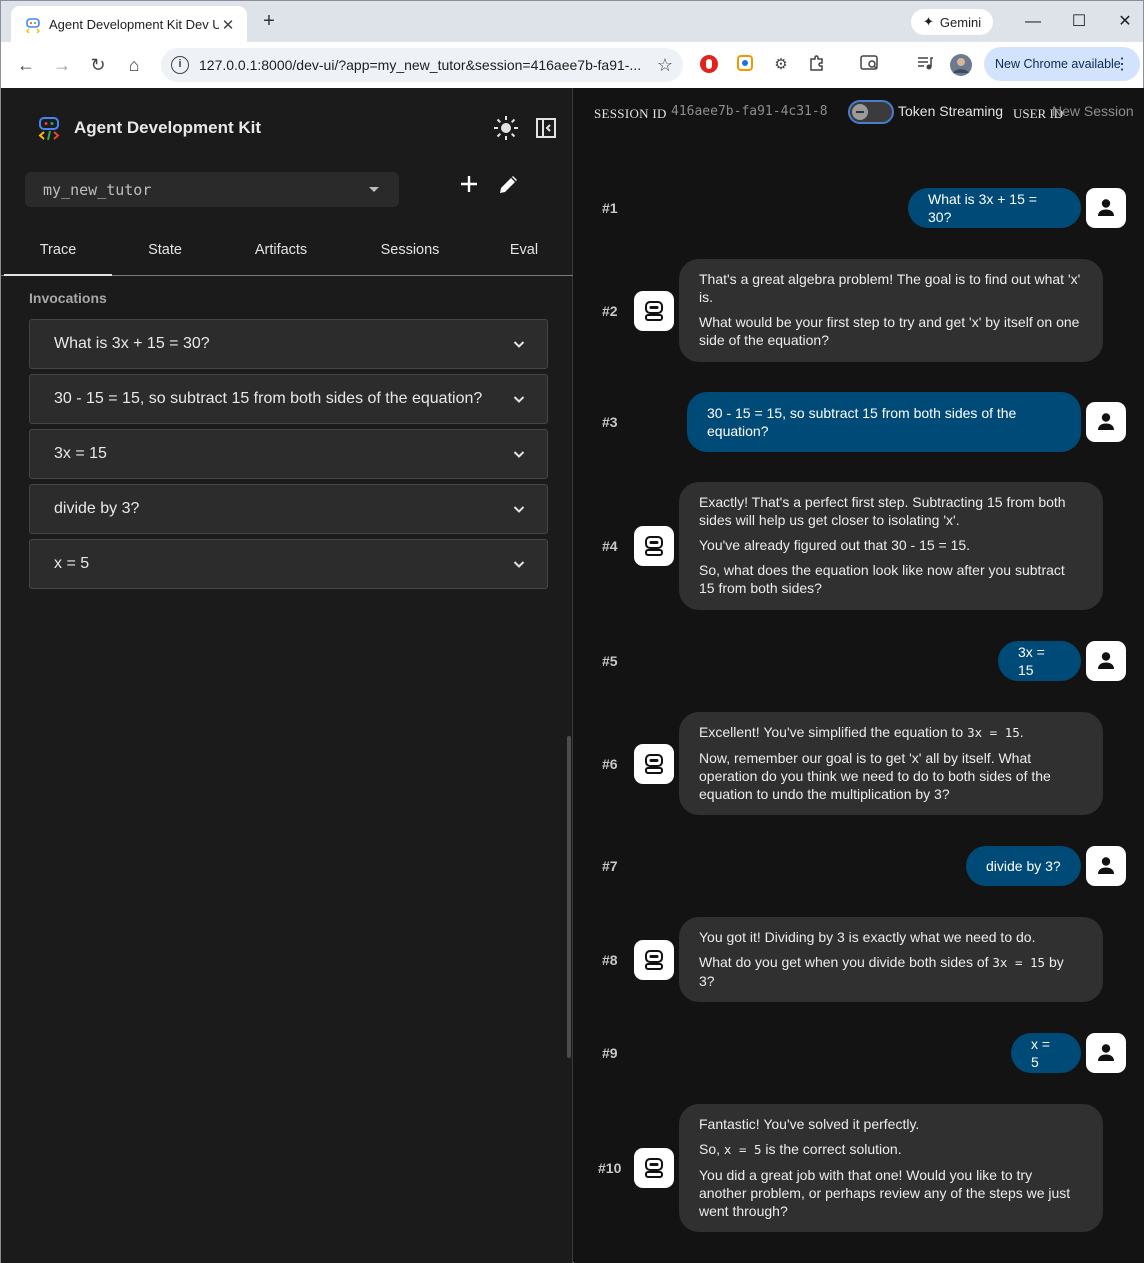 The width and height of the screenshot is (1144, 1263). What do you see at coordinates (410, 253) in the screenshot?
I see `tab-sessions: Sessions` at bounding box center [410, 253].